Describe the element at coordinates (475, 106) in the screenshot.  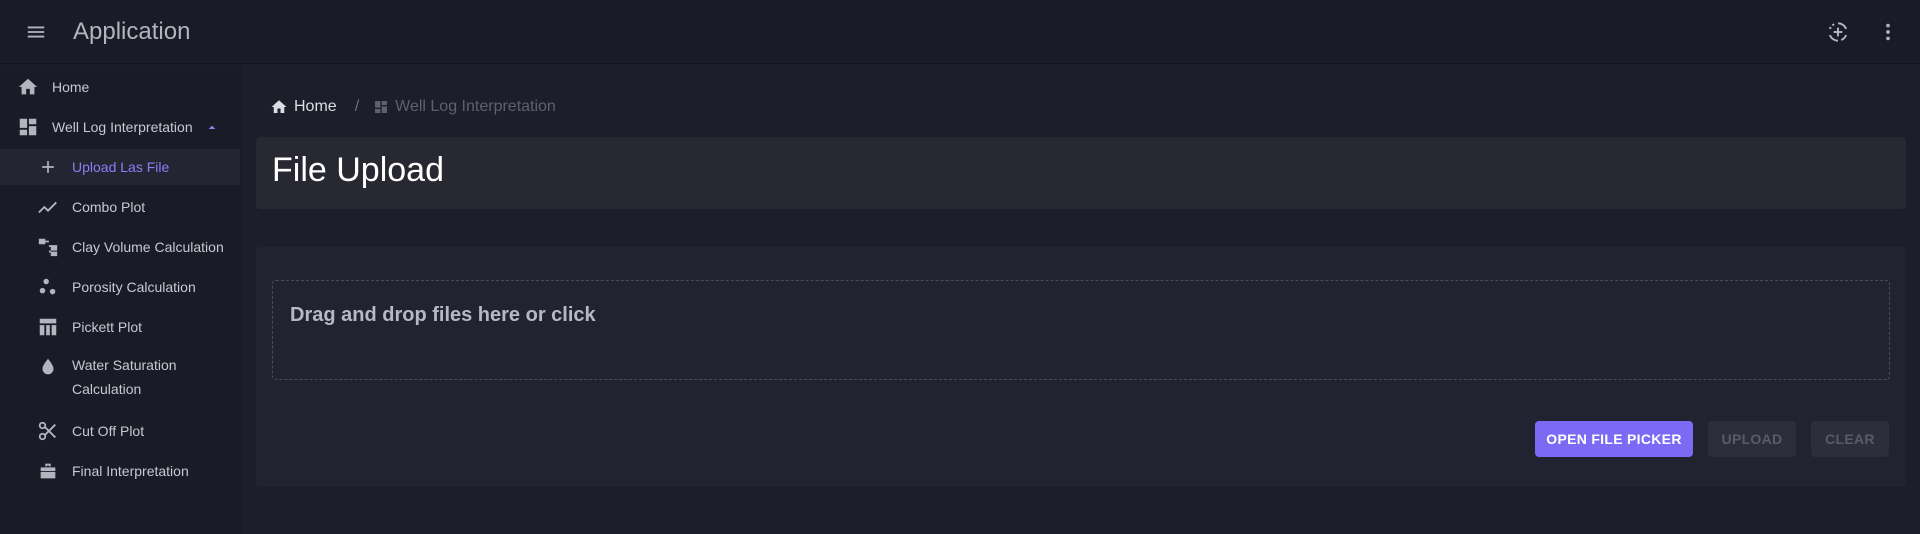
I see `breadcrumb-current-label: Well Log Interpretation` at that location.